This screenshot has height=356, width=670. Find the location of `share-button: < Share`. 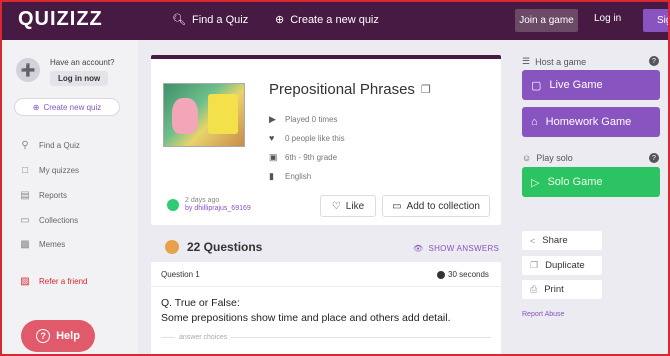

share-button: < Share is located at coordinates (562, 240).